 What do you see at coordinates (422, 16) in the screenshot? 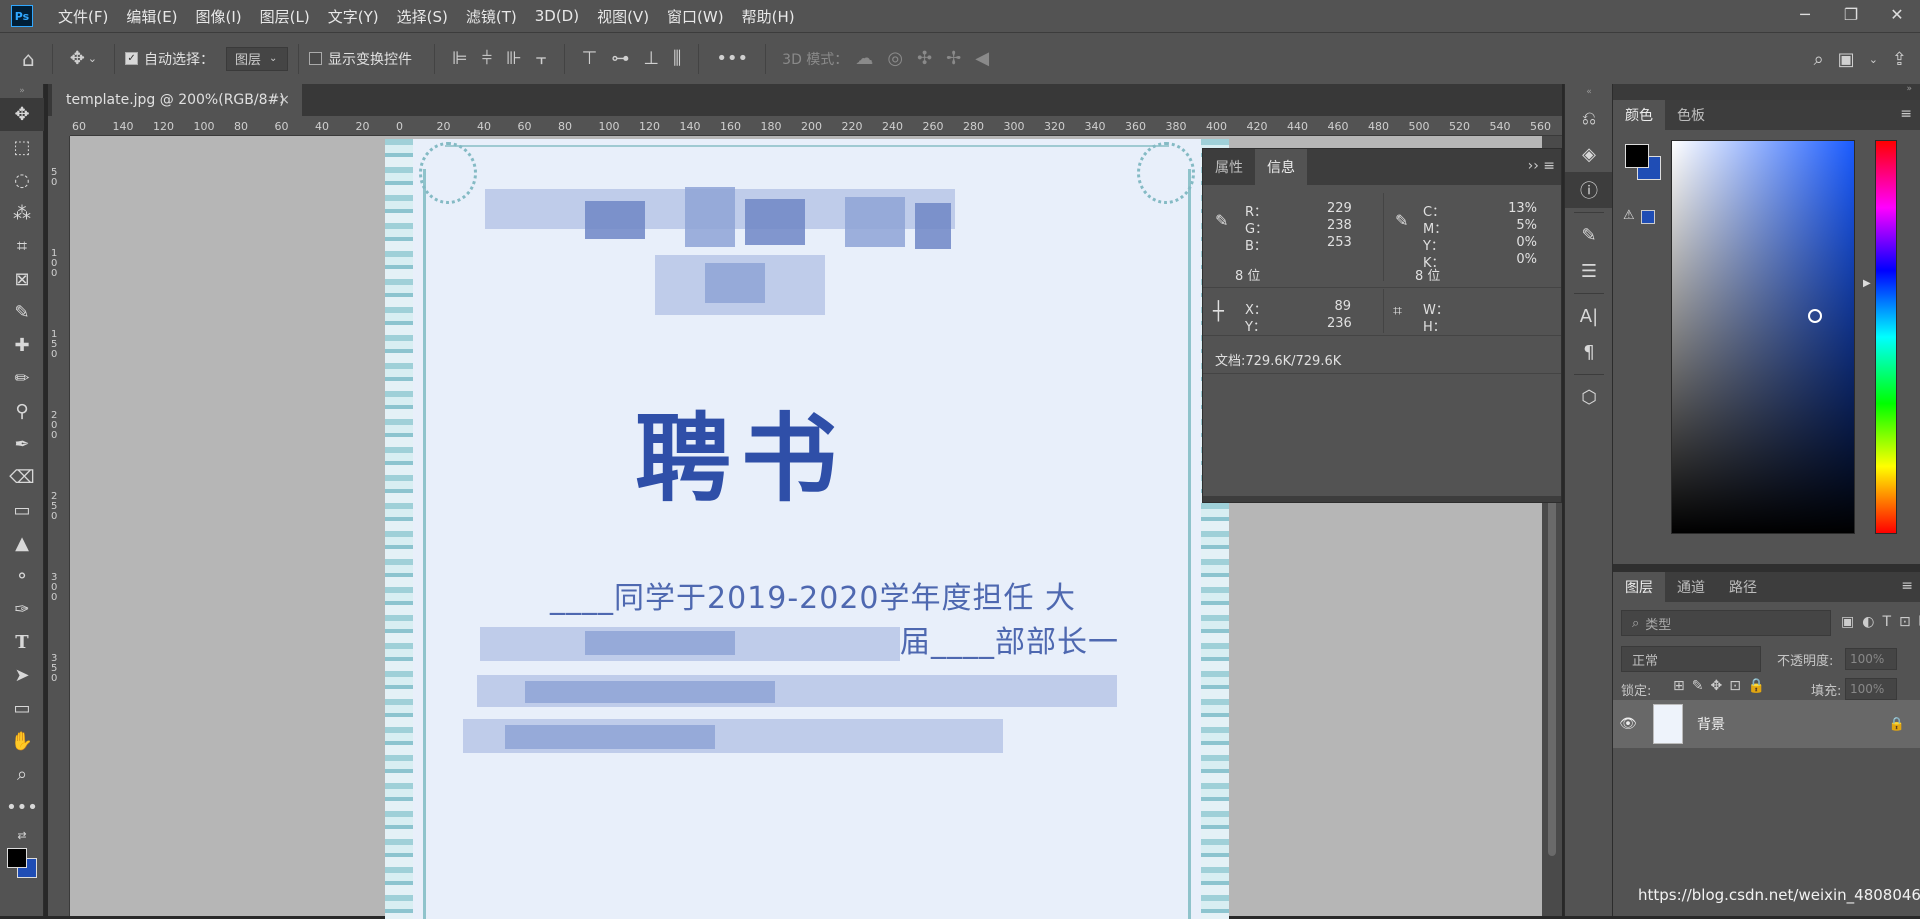
I see `menu-select: 选择(S)` at bounding box center [422, 16].